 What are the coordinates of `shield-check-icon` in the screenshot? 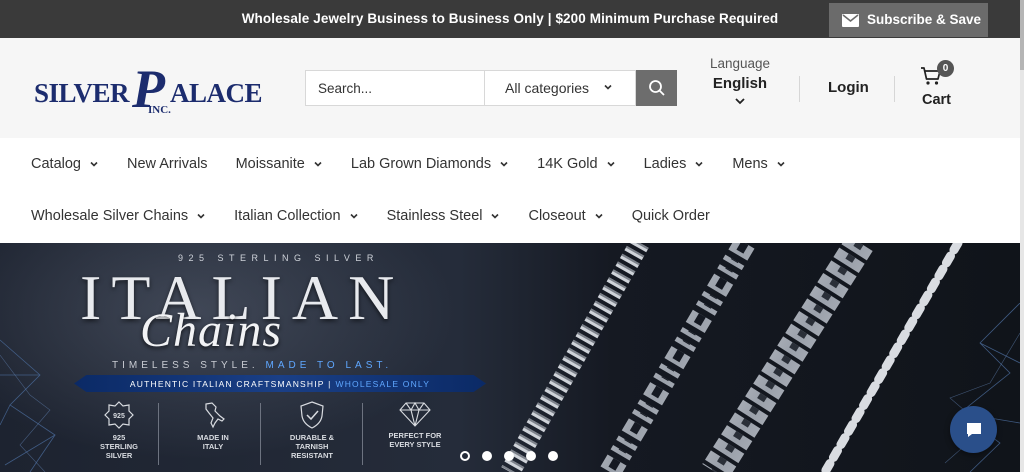 It's located at (312, 415).